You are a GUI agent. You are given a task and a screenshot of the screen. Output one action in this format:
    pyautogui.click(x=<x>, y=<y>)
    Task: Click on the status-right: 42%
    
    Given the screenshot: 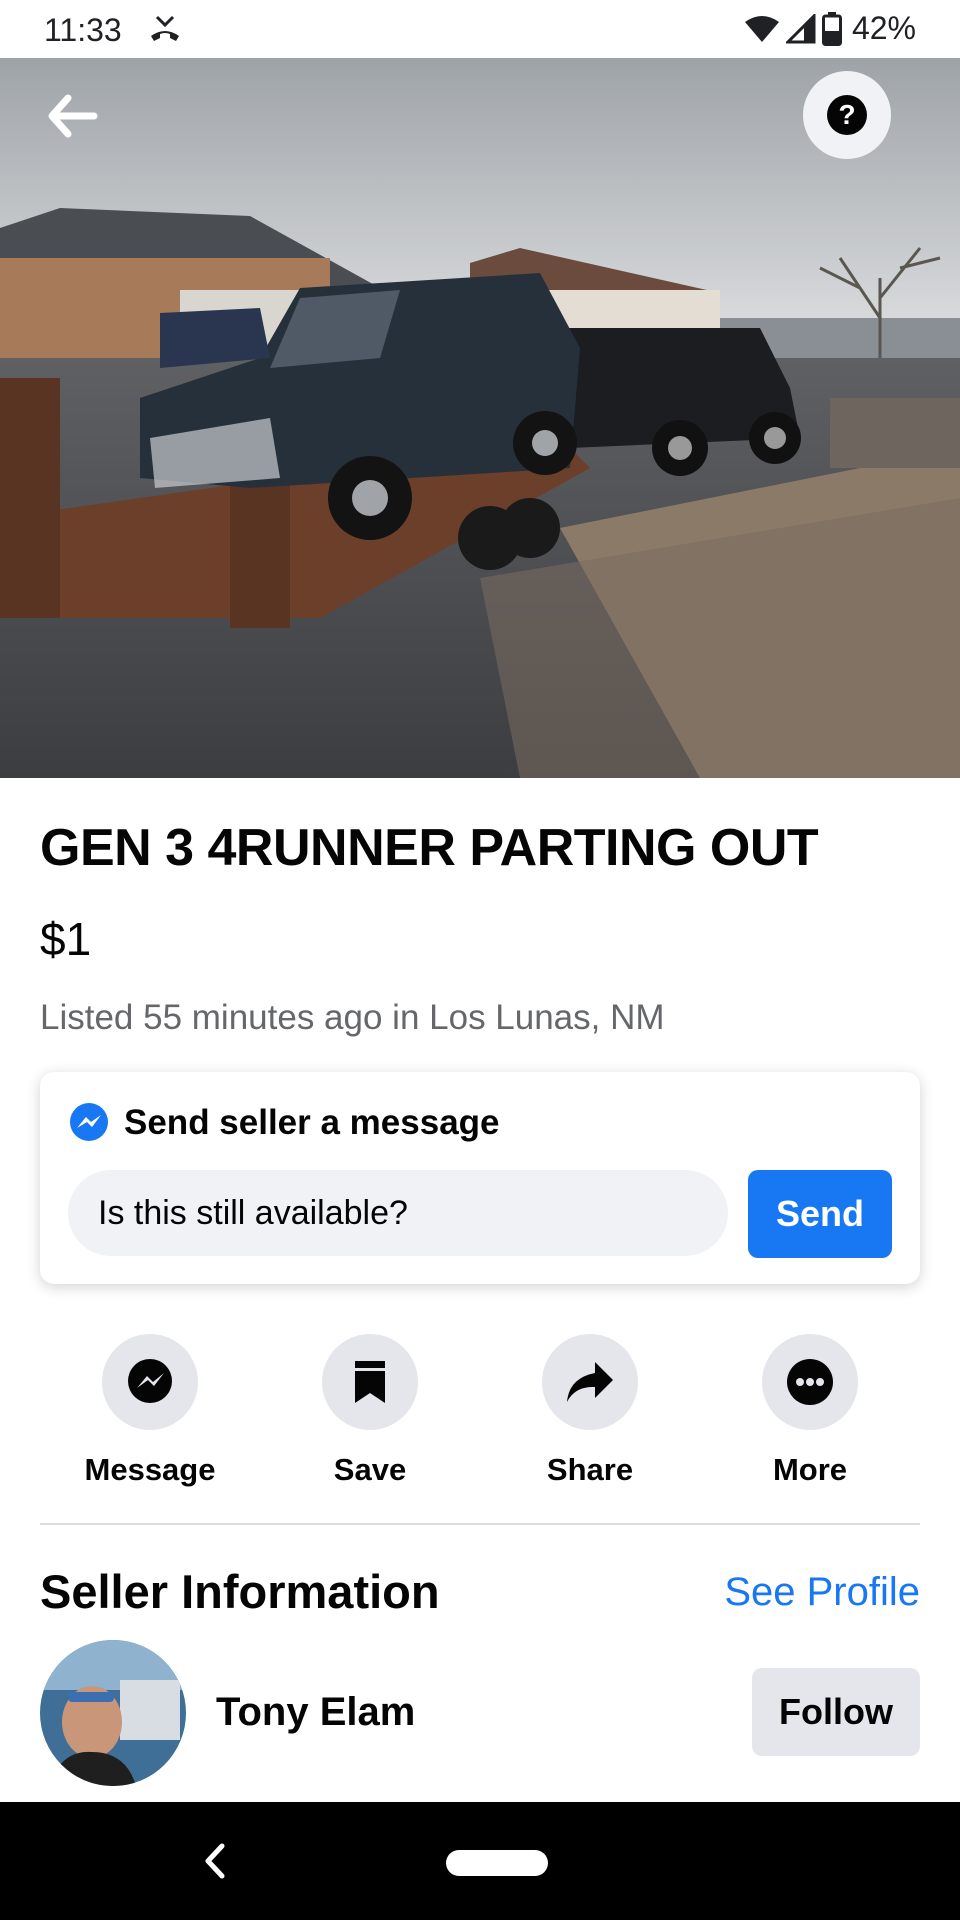 What is the action you would take?
    pyautogui.click(x=830, y=28)
    